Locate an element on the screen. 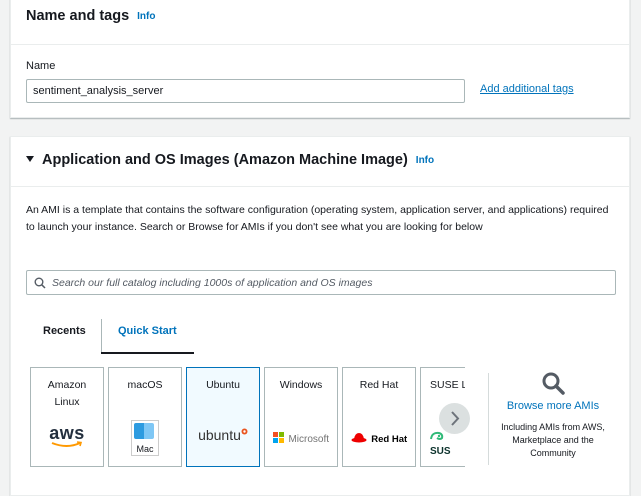 The image size is (641, 496). os-card-red-hat: Red Hat Red Hat is located at coordinates (379, 417).